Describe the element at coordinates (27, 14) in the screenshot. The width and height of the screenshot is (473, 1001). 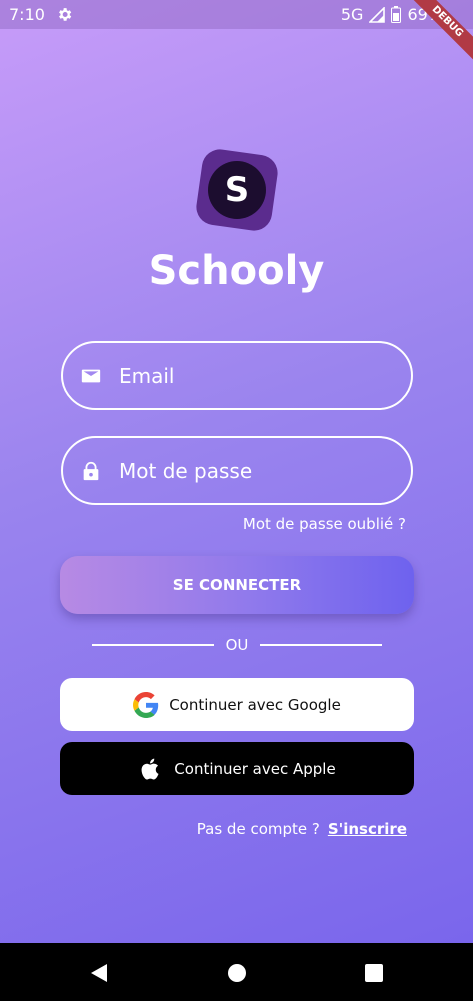
I see `status-time: 7:10` at that location.